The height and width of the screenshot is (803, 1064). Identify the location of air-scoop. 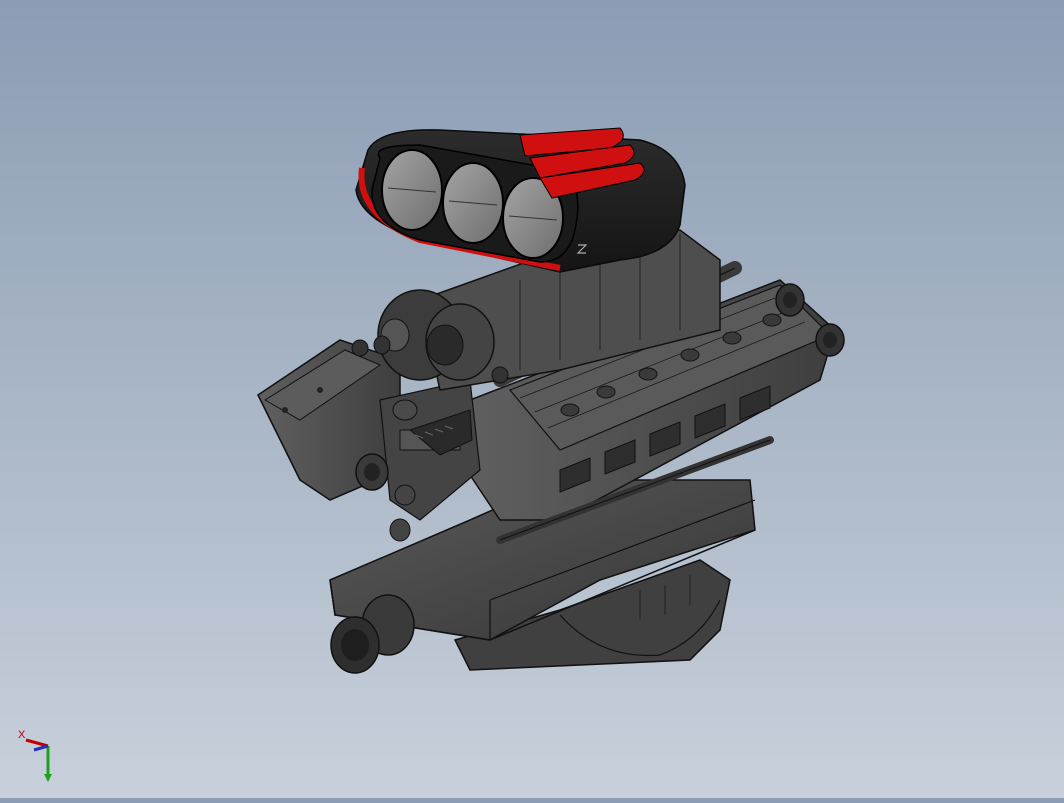
(520, 200).